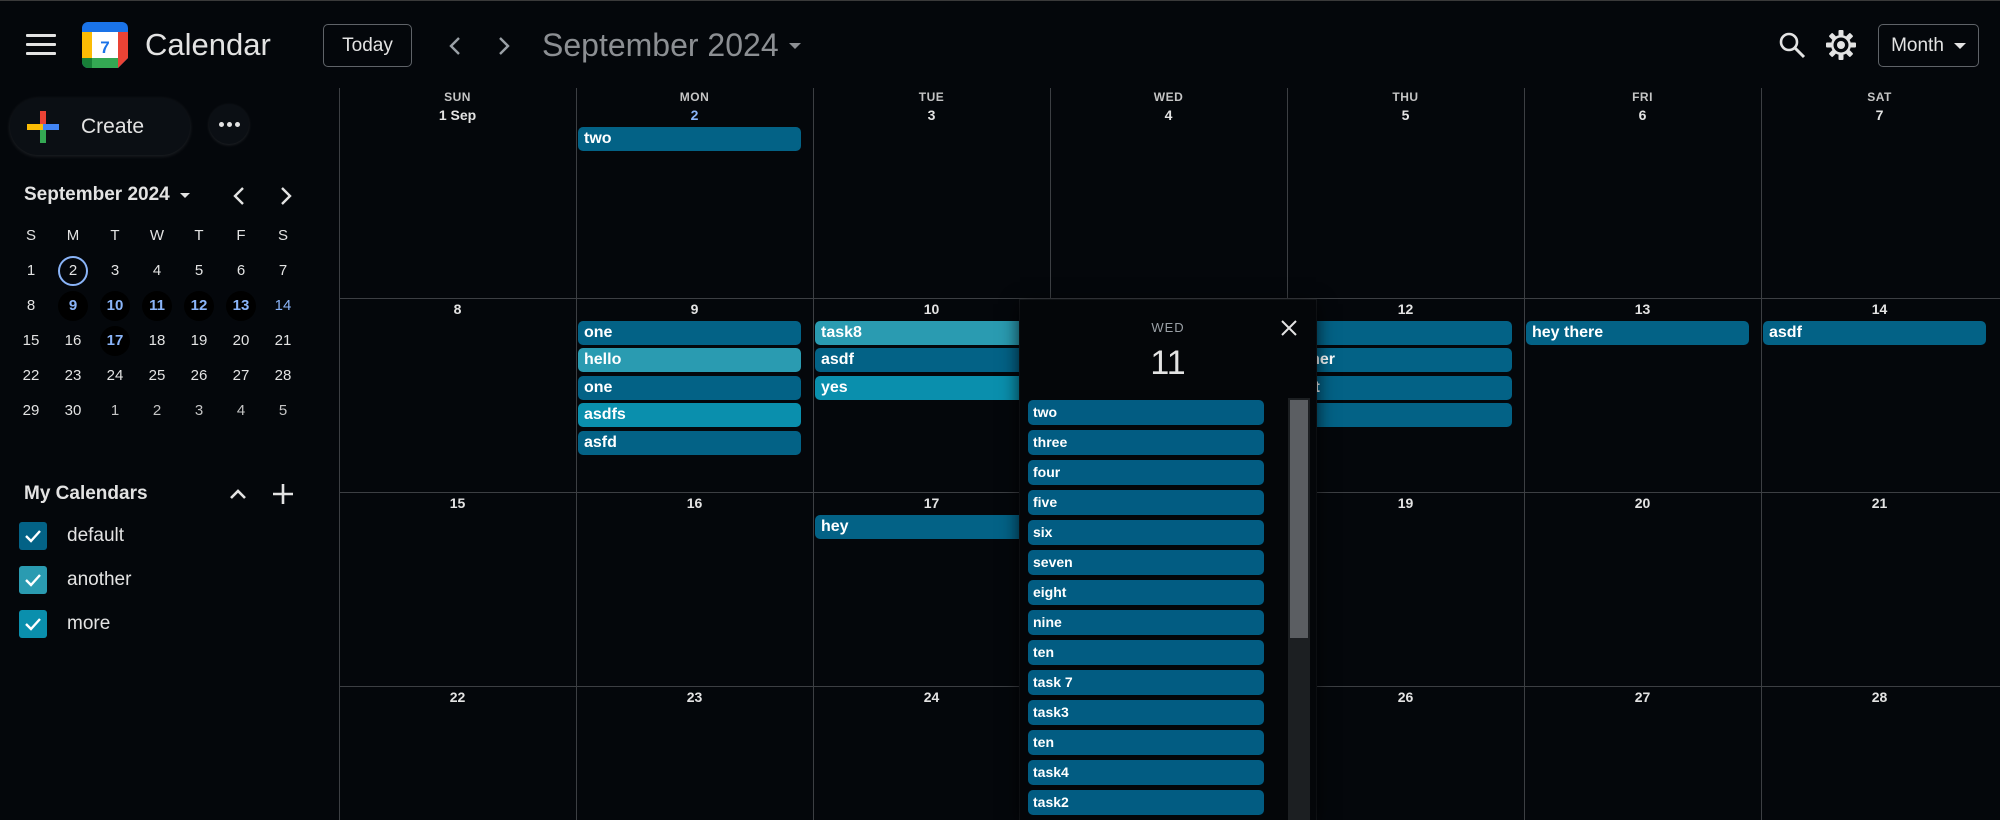  I want to click on mini-day: 25, so click(157, 375).